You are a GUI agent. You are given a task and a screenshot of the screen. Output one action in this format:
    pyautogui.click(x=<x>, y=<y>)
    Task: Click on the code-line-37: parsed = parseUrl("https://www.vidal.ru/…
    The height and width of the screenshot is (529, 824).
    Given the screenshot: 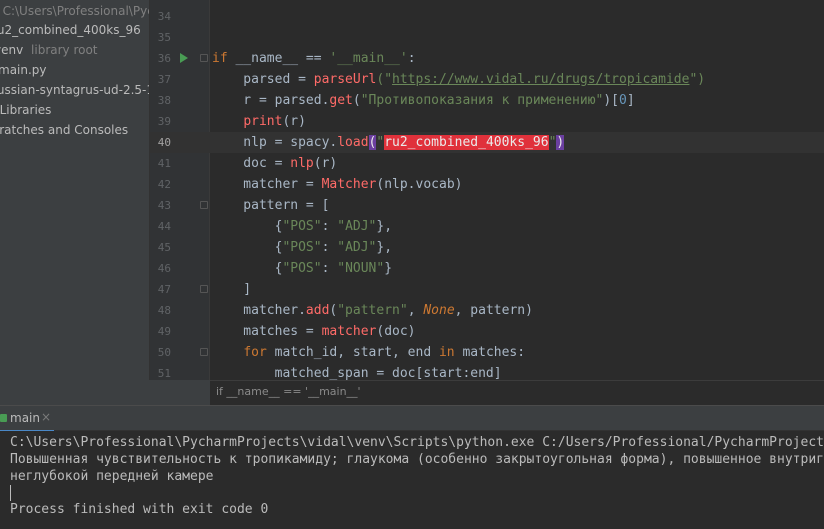 What is the action you would take?
    pyautogui.click(x=459, y=79)
    